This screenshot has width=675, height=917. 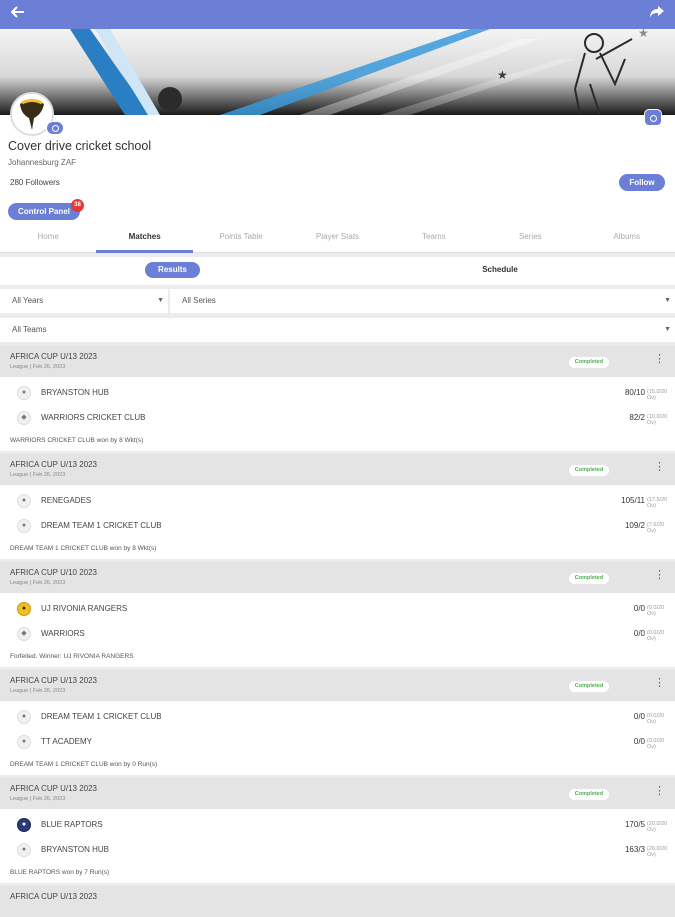 What do you see at coordinates (337, 850) in the screenshot?
I see `team-row: ● BRYANSTON HUB 163/3 (20.0/20 Ov)` at bounding box center [337, 850].